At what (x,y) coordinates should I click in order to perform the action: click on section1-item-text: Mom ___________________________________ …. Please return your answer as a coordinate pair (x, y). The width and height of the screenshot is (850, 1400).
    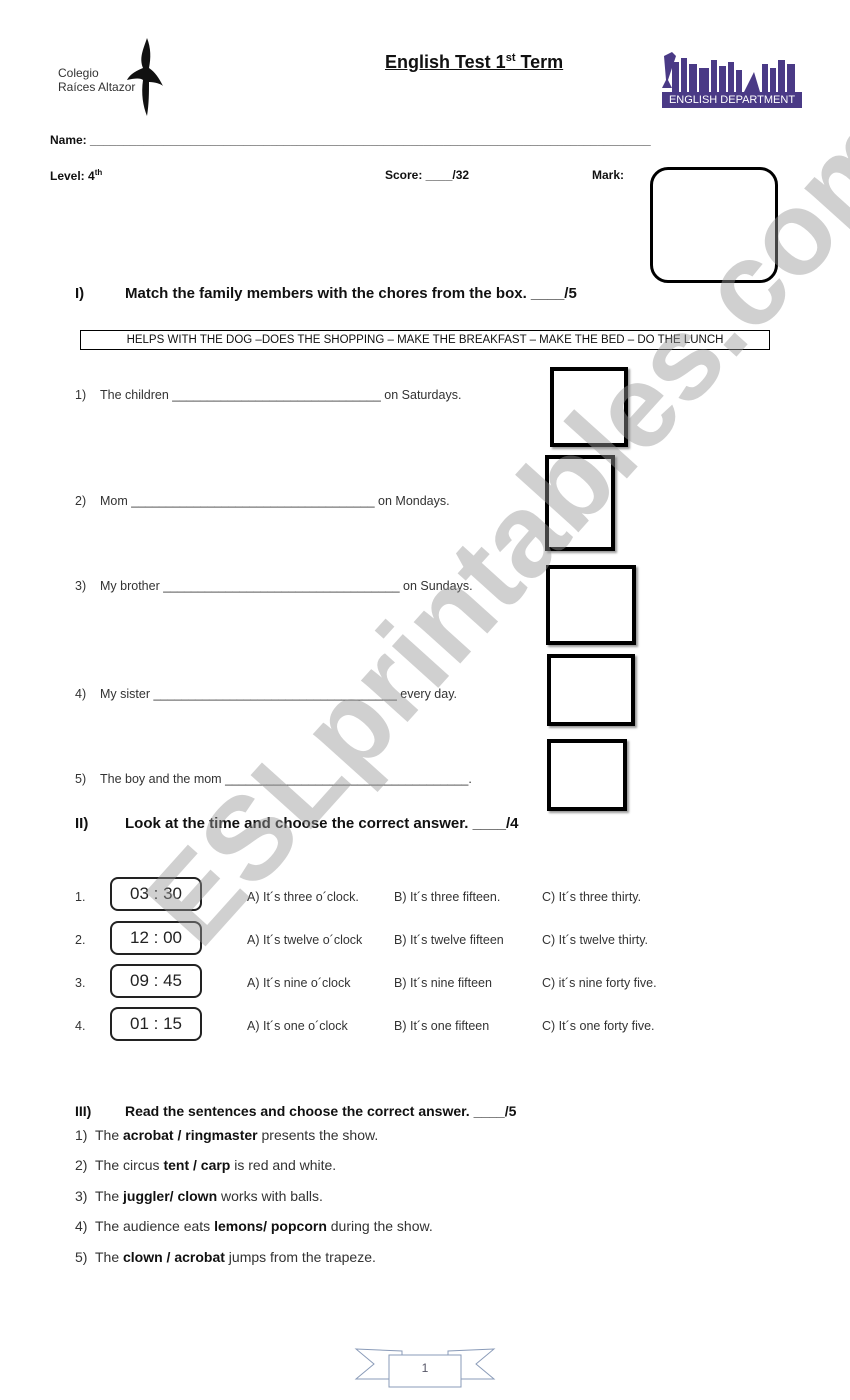
    Looking at the image, I should click on (275, 501).